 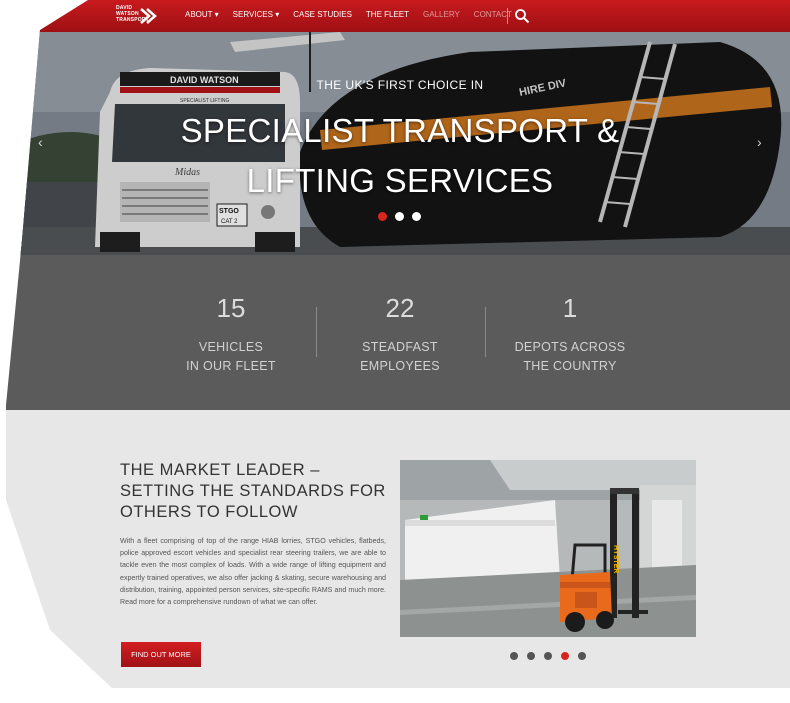 I want to click on stat-number: 1, so click(x=570, y=308).